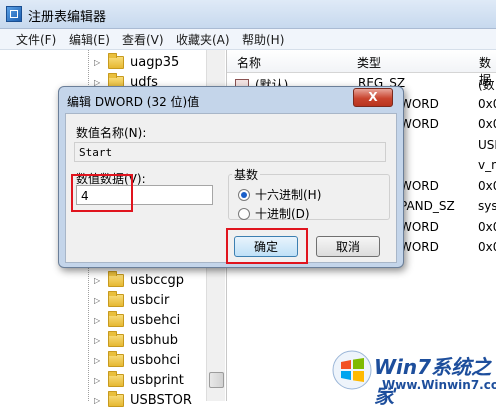  Describe the element at coordinates (230, 152) in the screenshot. I see `value-name-field: Start` at that location.